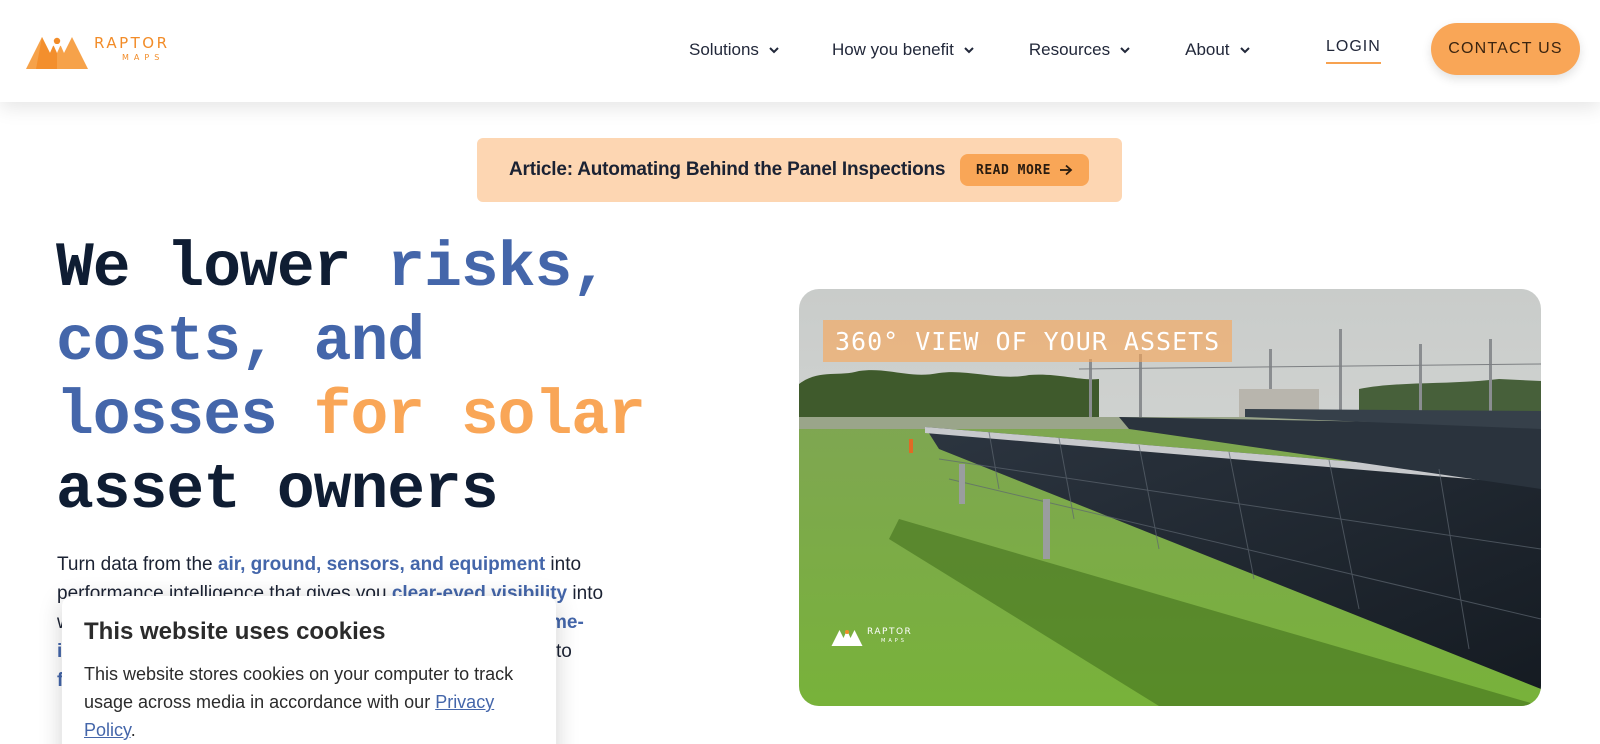 This screenshot has height=744, width=1600. I want to click on nav-about: About, so click(1217, 50).